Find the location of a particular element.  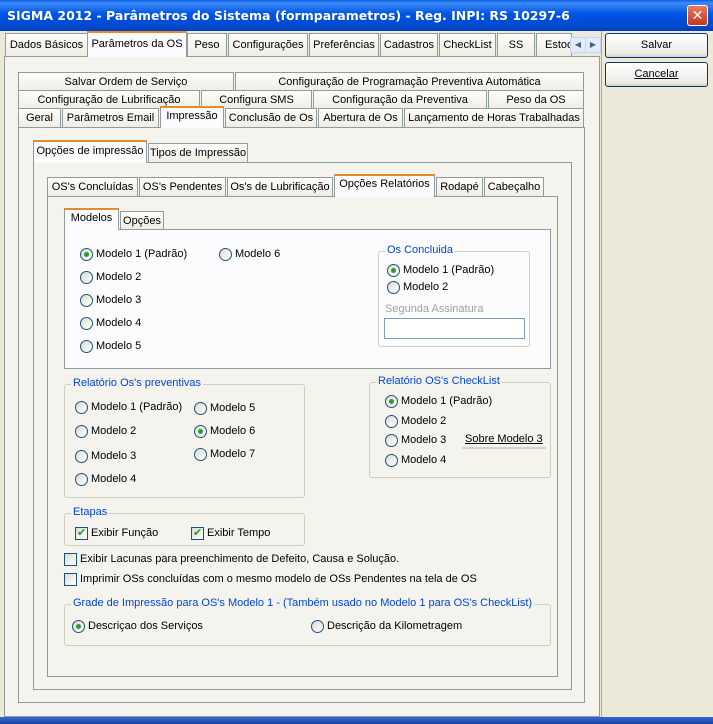

prev-modelo2-radio is located at coordinates (81, 431).